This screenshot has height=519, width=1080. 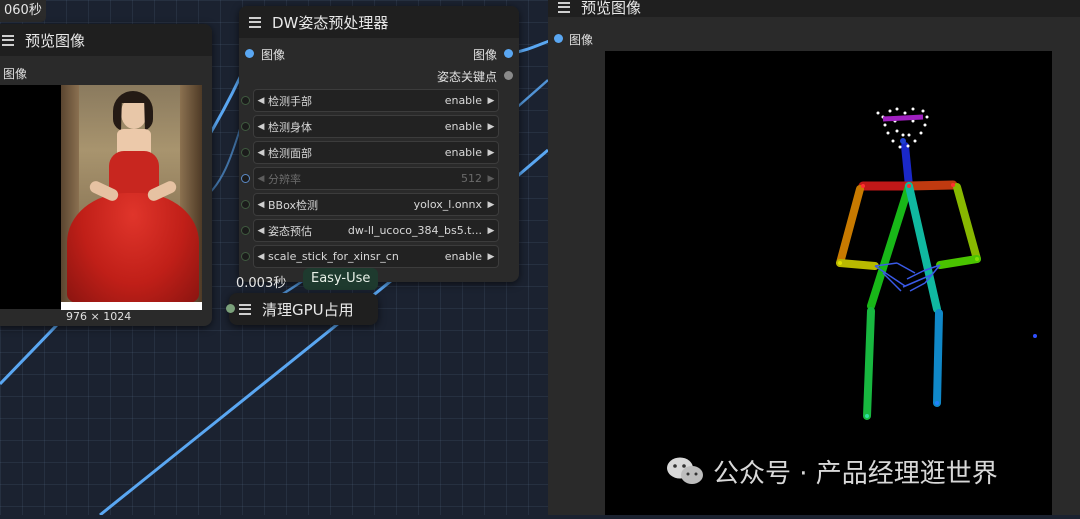 What do you see at coordinates (290, 231) in the screenshot?
I see `widget-label: 姿态预估` at bounding box center [290, 231].